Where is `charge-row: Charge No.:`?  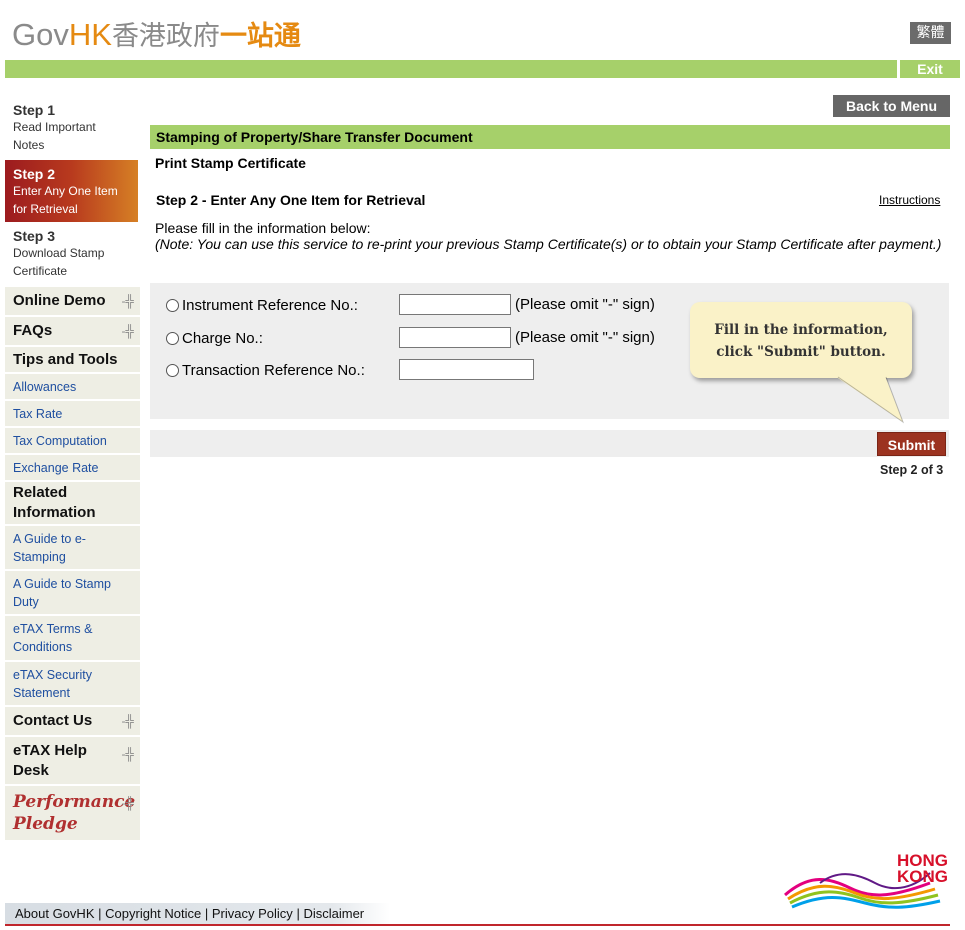 charge-row: Charge No.: is located at coordinates (214, 338).